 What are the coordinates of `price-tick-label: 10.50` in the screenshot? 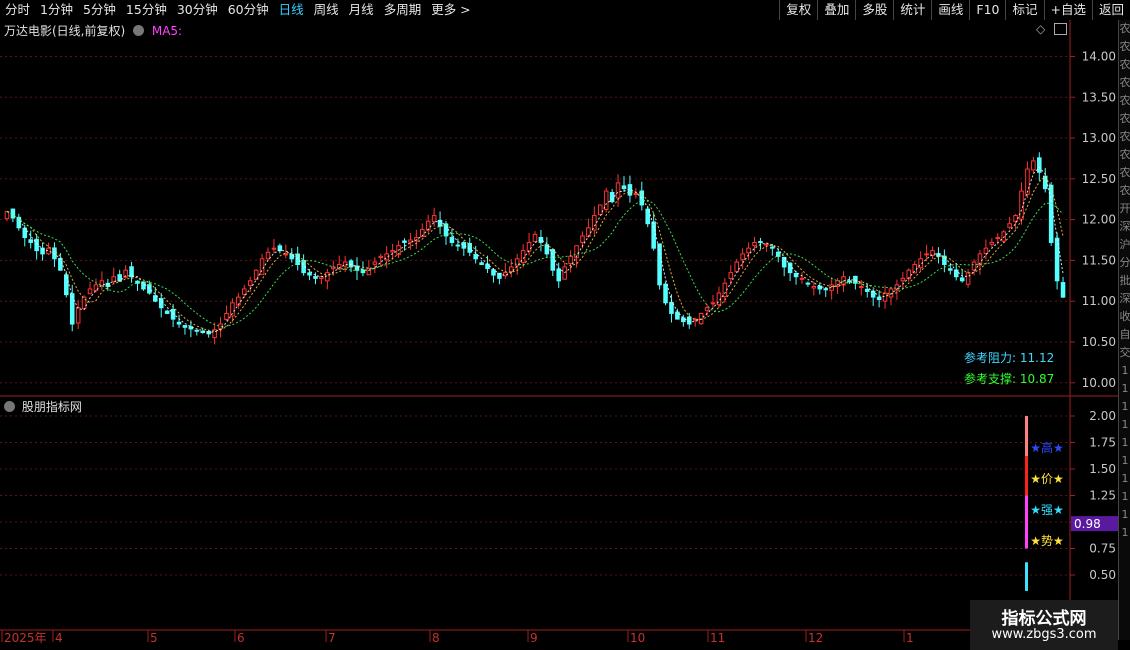 It's located at (1099, 342).